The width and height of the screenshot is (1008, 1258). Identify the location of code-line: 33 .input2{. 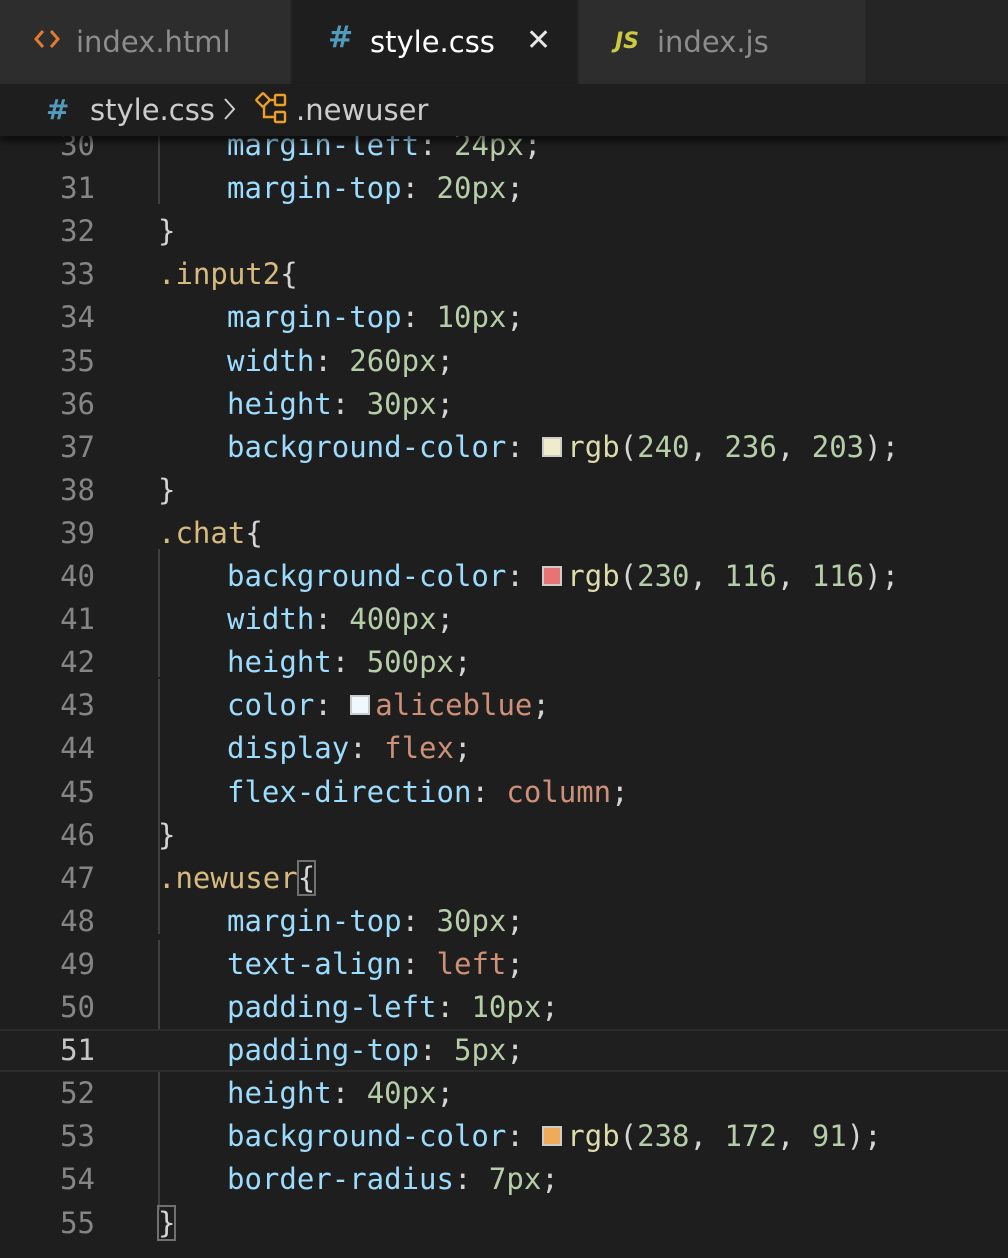
(504, 274).